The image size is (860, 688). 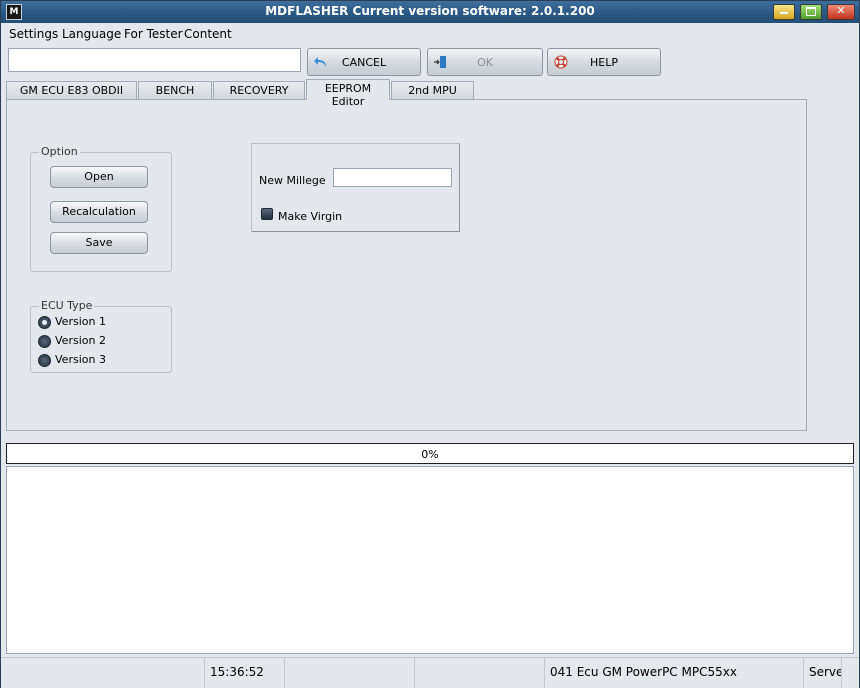 I want to click on status-server: Server, so click(x=822, y=673).